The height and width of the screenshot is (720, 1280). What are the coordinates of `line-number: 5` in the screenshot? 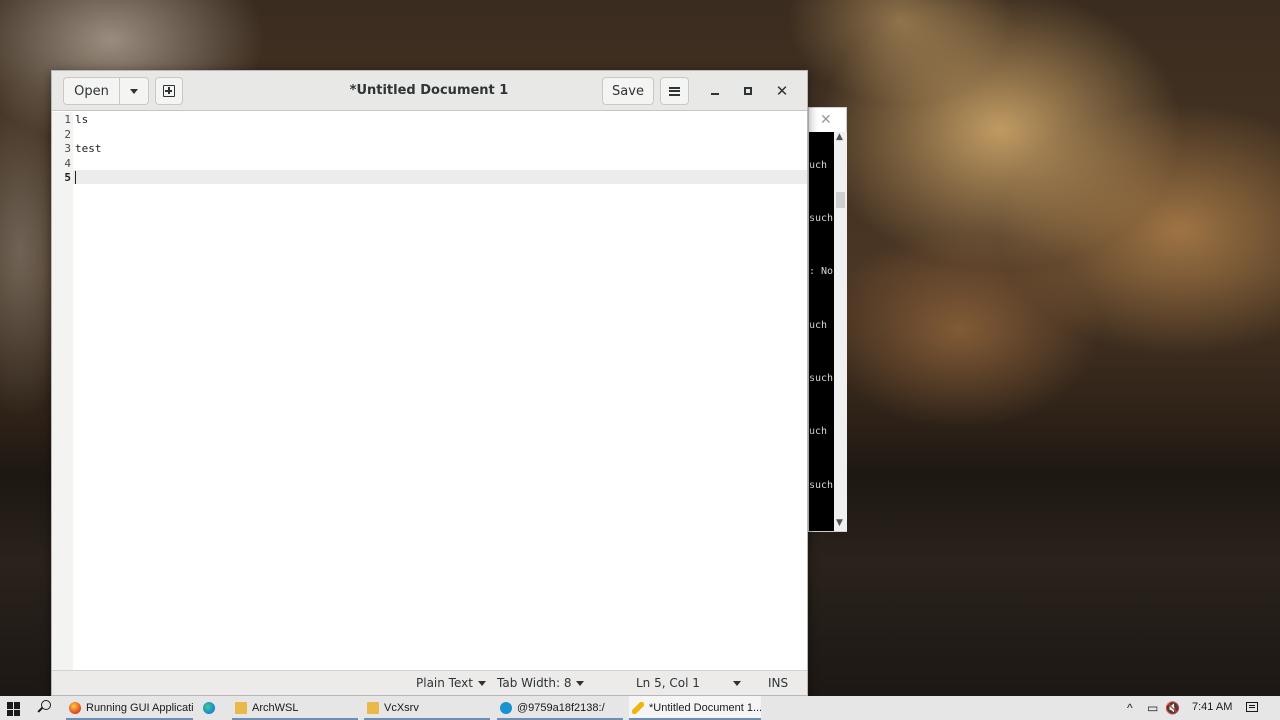 It's located at (67, 177).